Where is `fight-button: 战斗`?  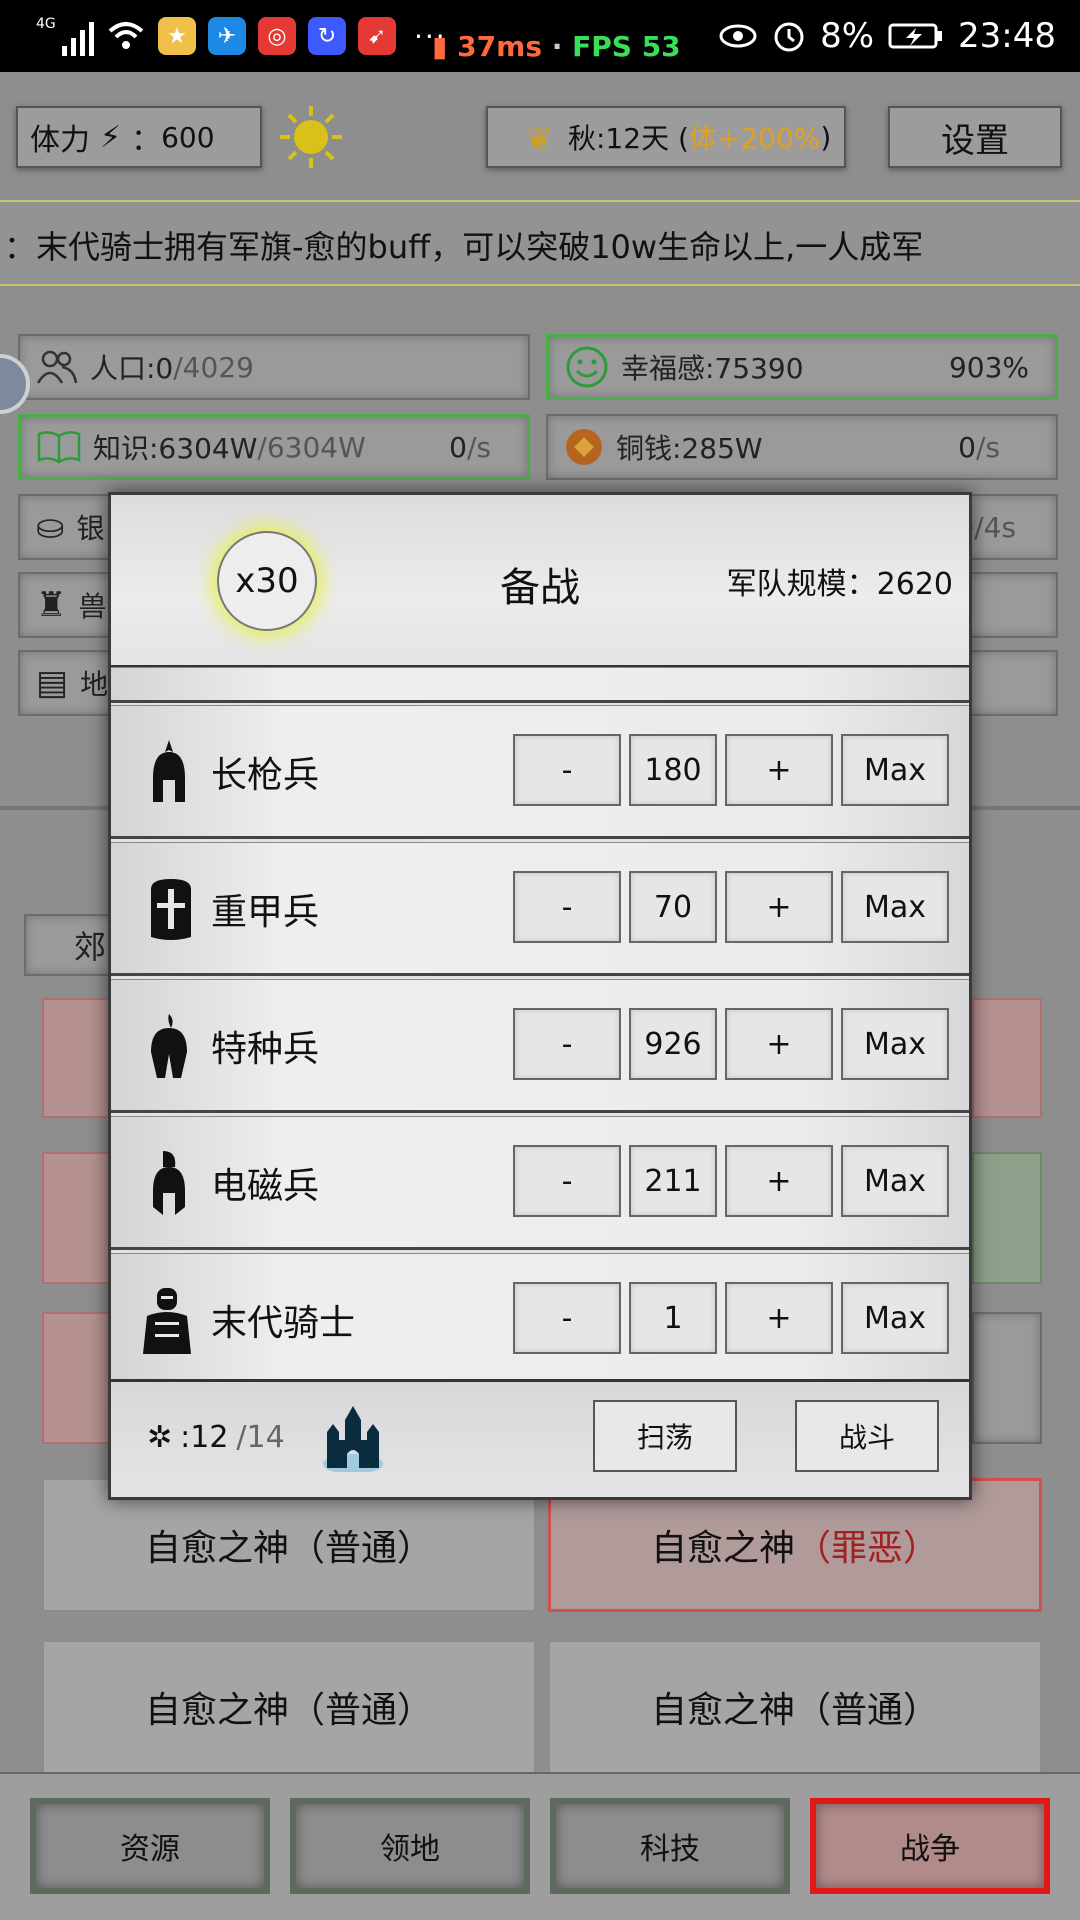 fight-button: 战斗 is located at coordinates (867, 1436).